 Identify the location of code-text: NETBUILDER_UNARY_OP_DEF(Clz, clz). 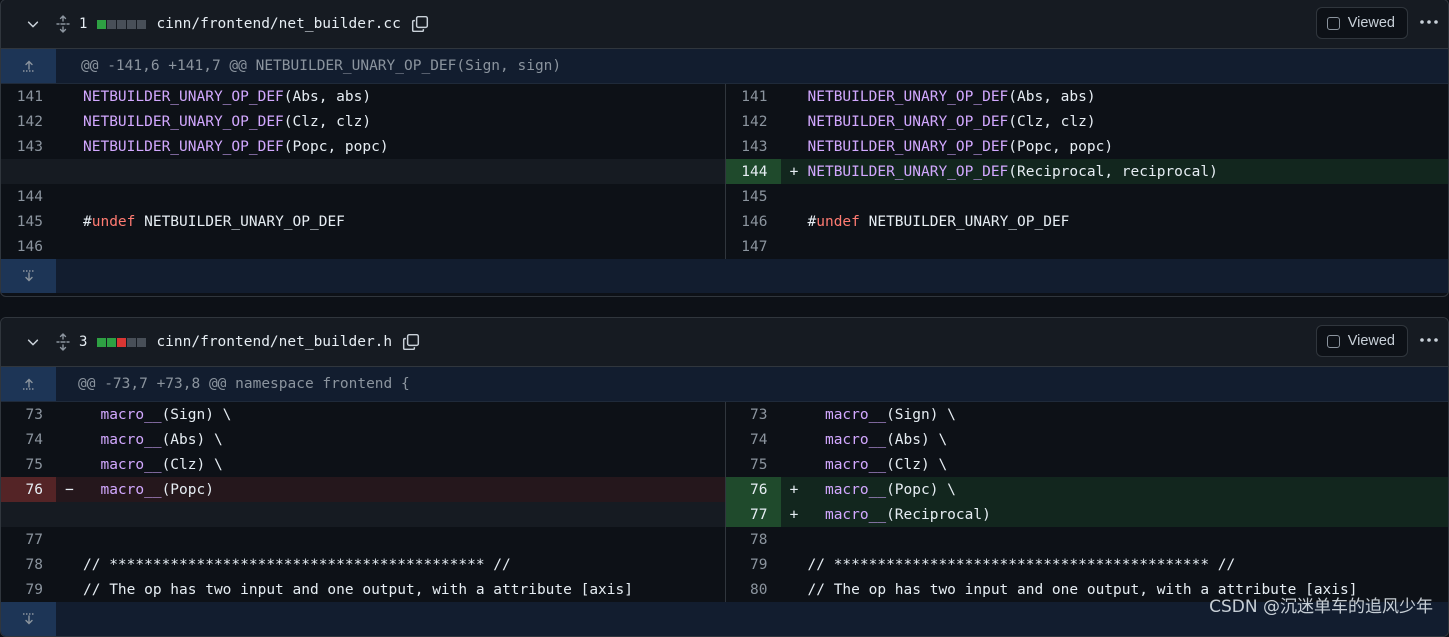
(404, 121).